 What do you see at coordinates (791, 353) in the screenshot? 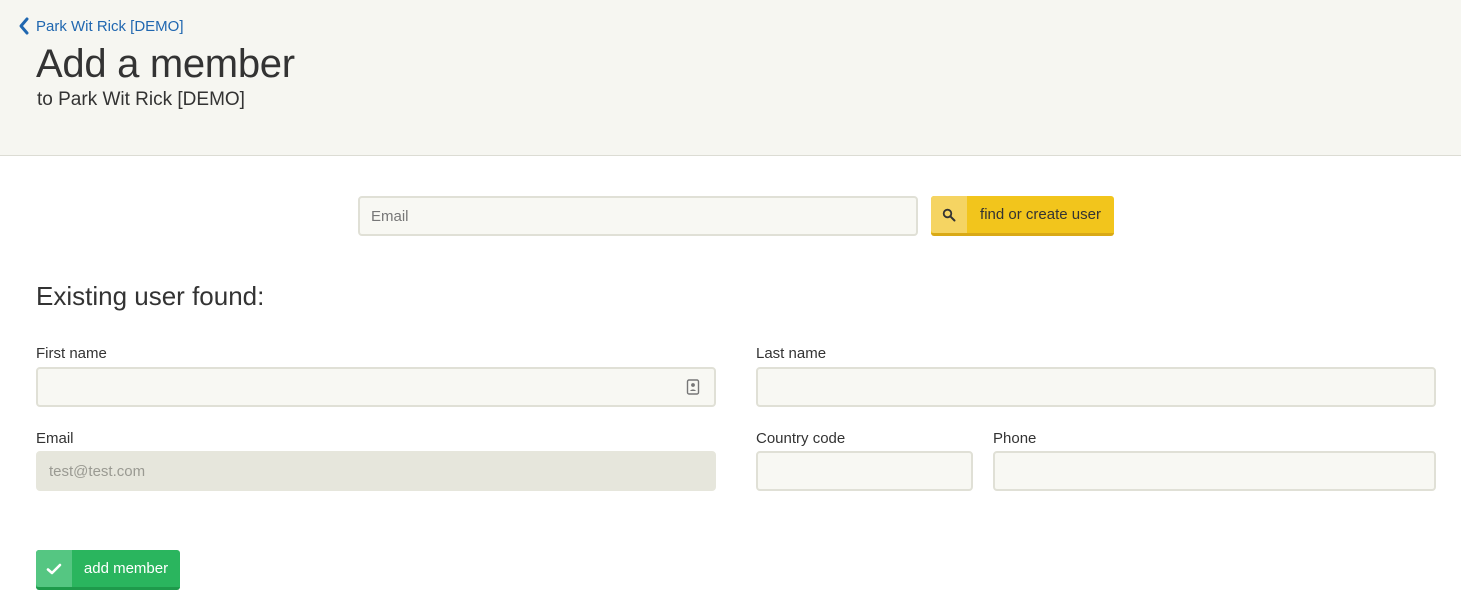
I see `last-name-label: Last name` at bounding box center [791, 353].